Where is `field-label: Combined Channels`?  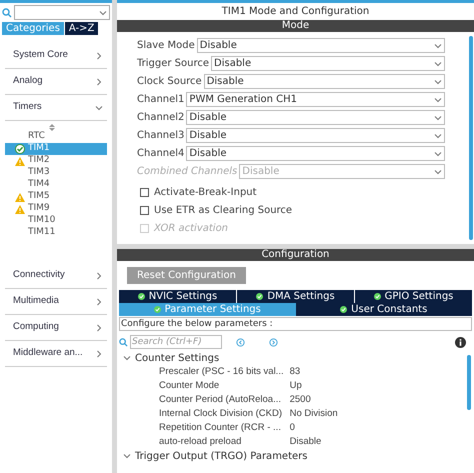 field-label: Combined Channels is located at coordinates (187, 172).